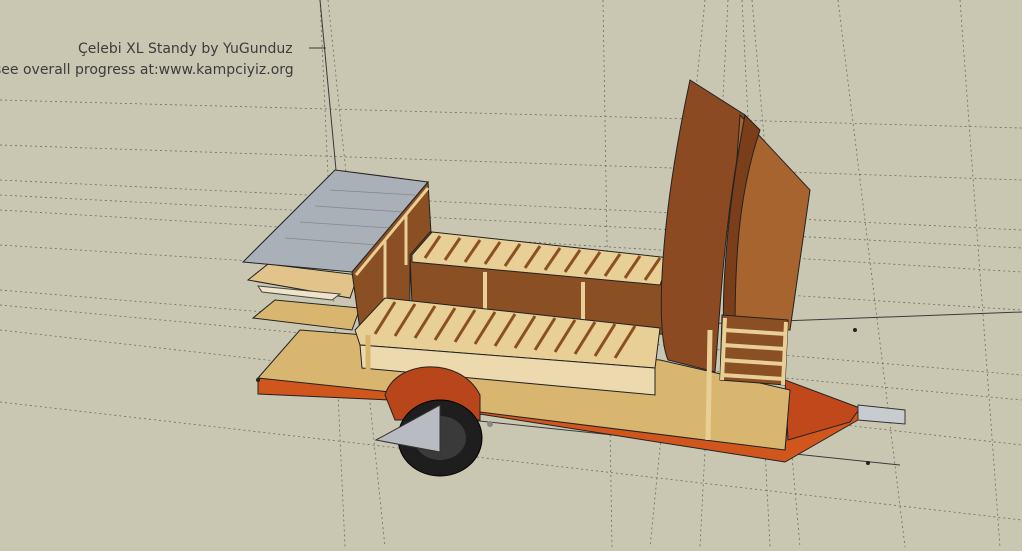 The height and width of the screenshot is (551, 1022). I want to click on model-title-label: Çelebi XL Standy by YuGunduz, so click(185, 49).